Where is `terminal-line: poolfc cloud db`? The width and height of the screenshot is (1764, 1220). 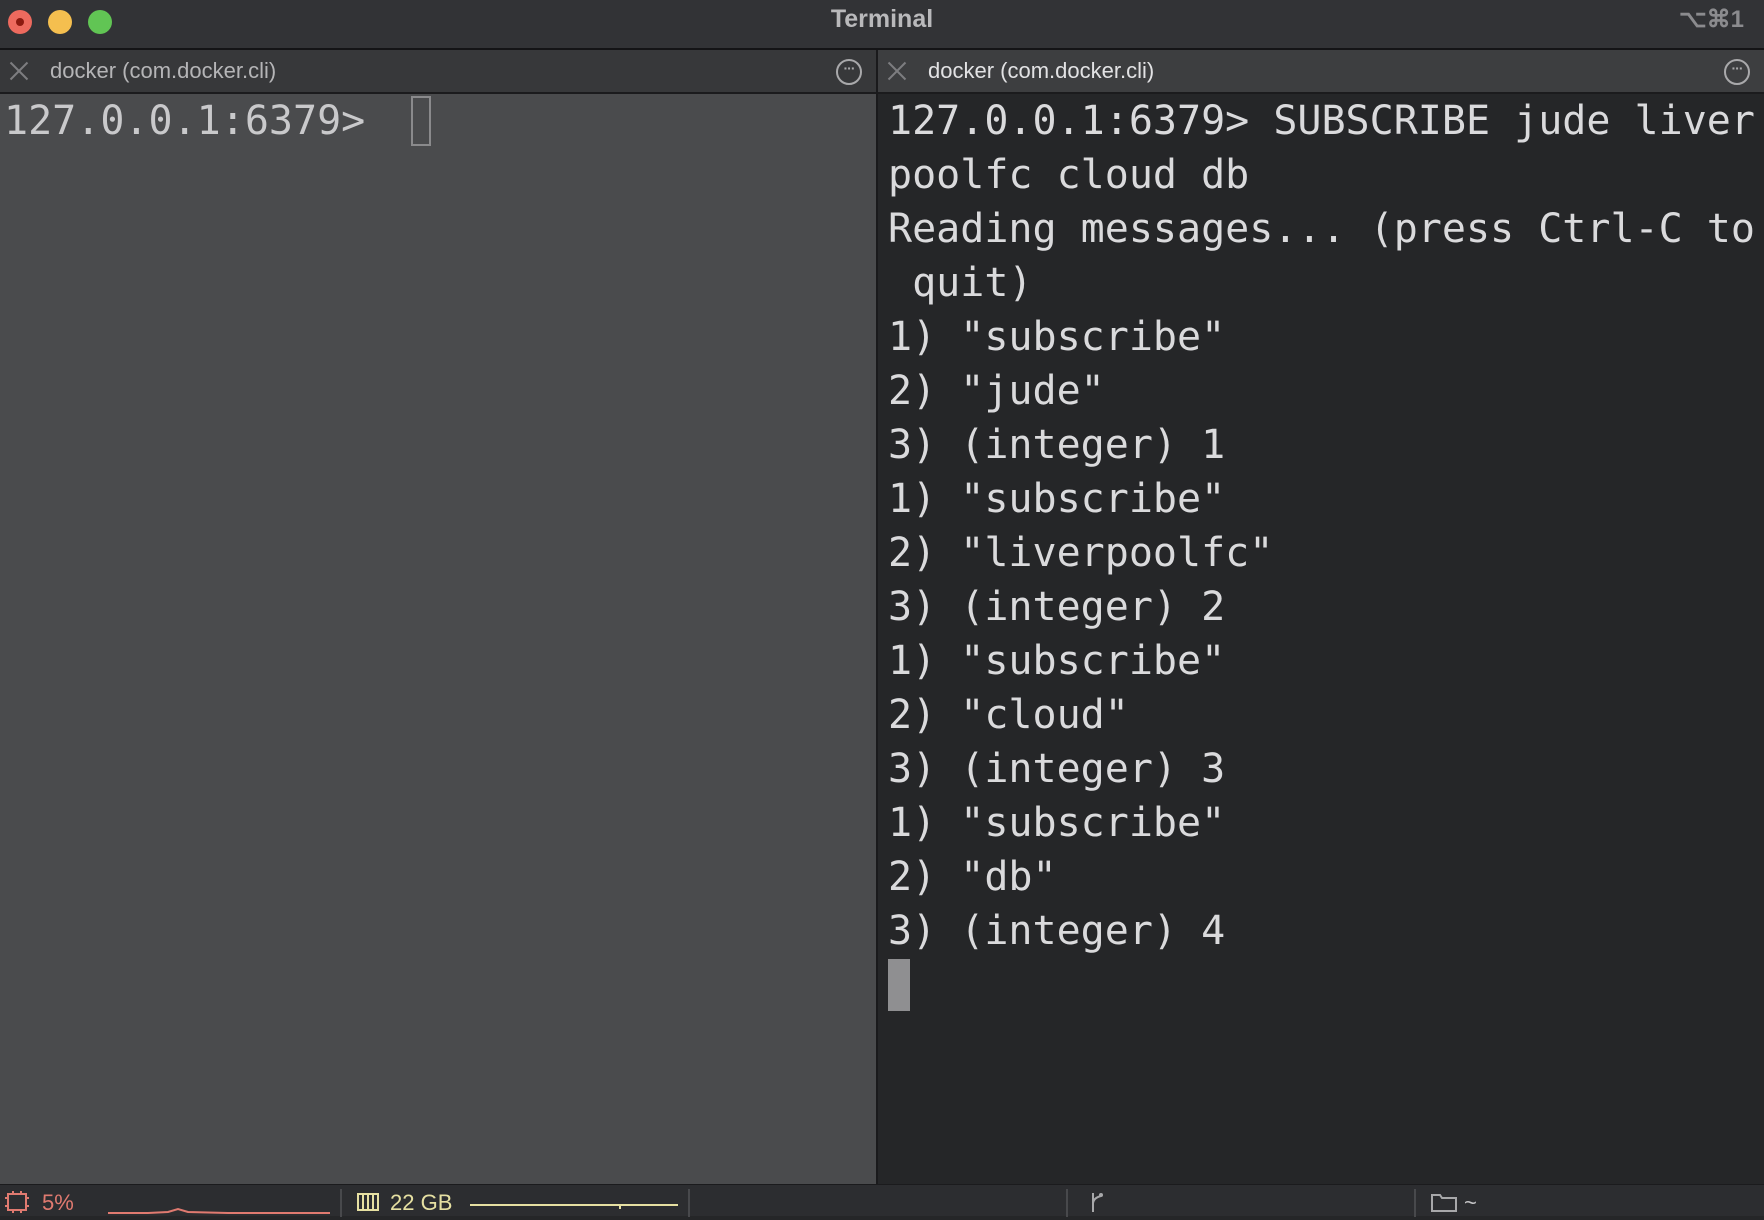 terminal-line: poolfc cloud db is located at coordinates (1069, 175).